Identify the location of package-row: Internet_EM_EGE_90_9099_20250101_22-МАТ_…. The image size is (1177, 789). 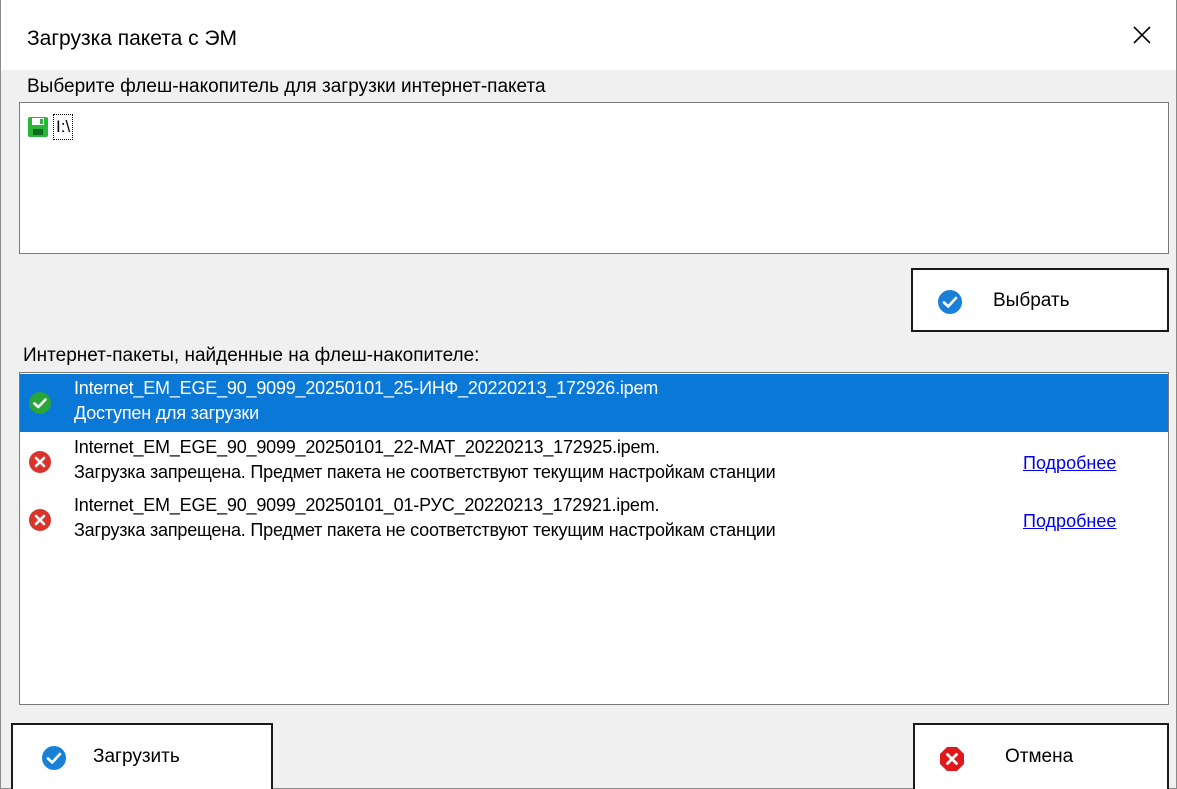
(594, 462).